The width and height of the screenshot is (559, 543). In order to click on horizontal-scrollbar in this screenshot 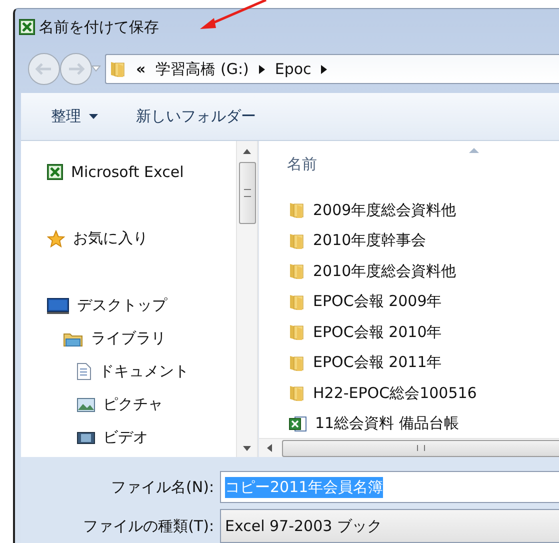, I will do `click(409, 447)`.